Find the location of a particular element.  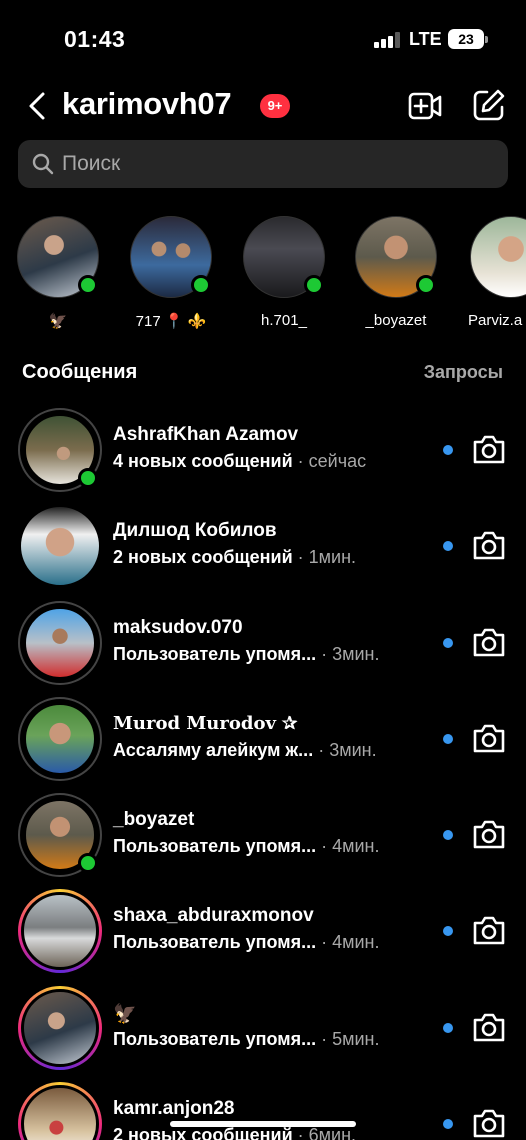

message-sender: 🦅 is located at coordinates (125, 1014).